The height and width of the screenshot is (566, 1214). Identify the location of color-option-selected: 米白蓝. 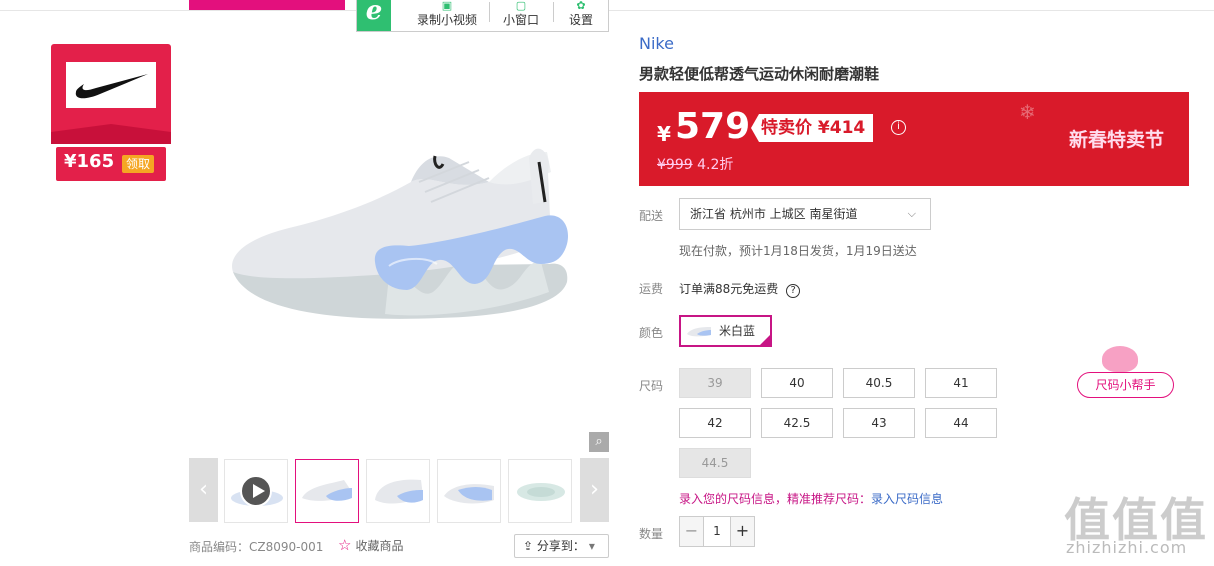
(725, 331).